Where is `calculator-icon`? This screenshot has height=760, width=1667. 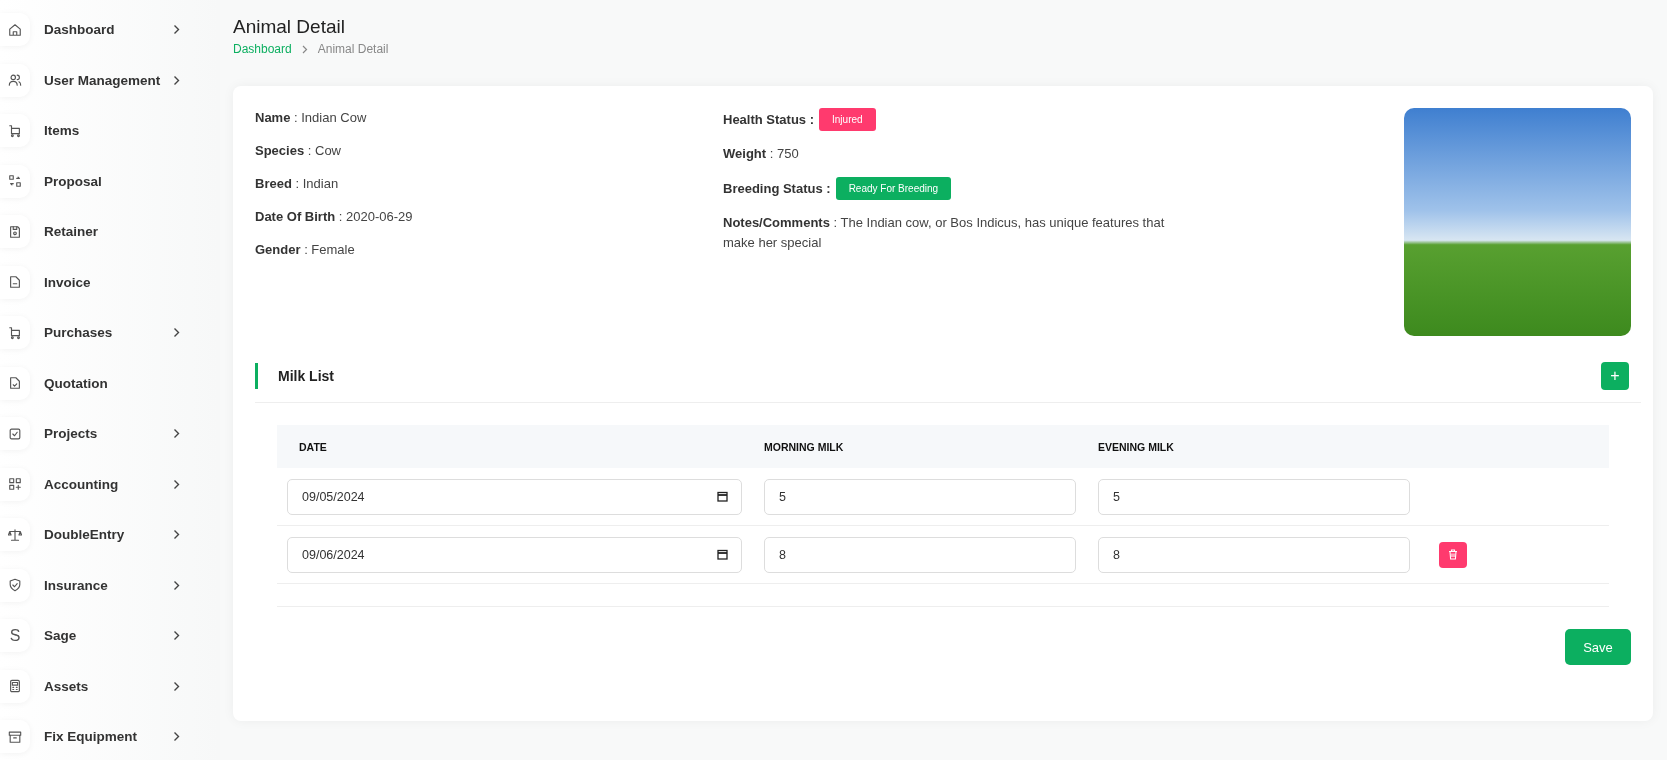 calculator-icon is located at coordinates (15, 686).